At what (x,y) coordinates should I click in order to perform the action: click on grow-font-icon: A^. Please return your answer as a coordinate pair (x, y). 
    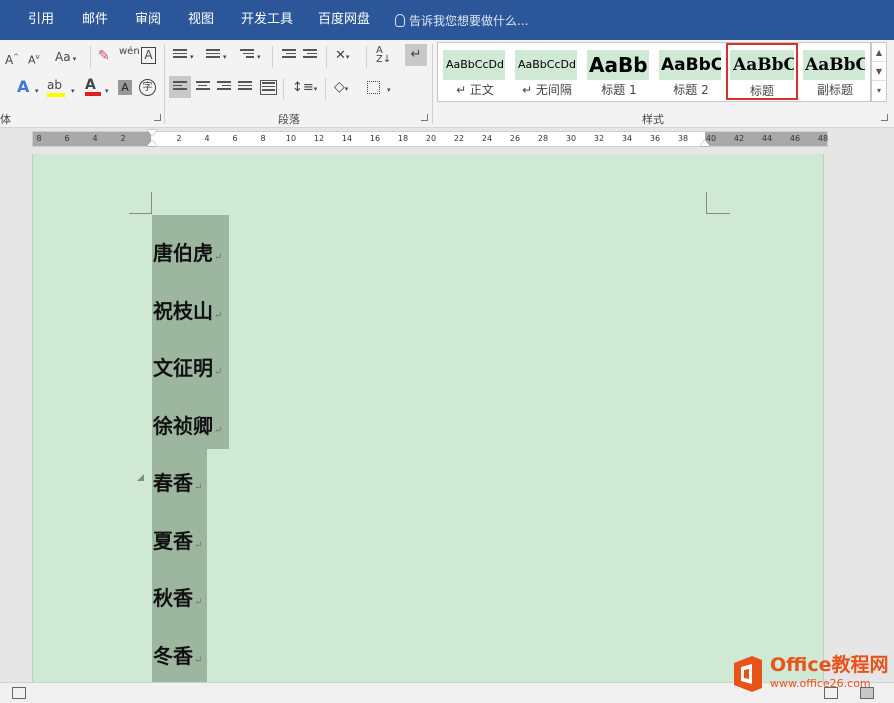
    Looking at the image, I should click on (12, 58).